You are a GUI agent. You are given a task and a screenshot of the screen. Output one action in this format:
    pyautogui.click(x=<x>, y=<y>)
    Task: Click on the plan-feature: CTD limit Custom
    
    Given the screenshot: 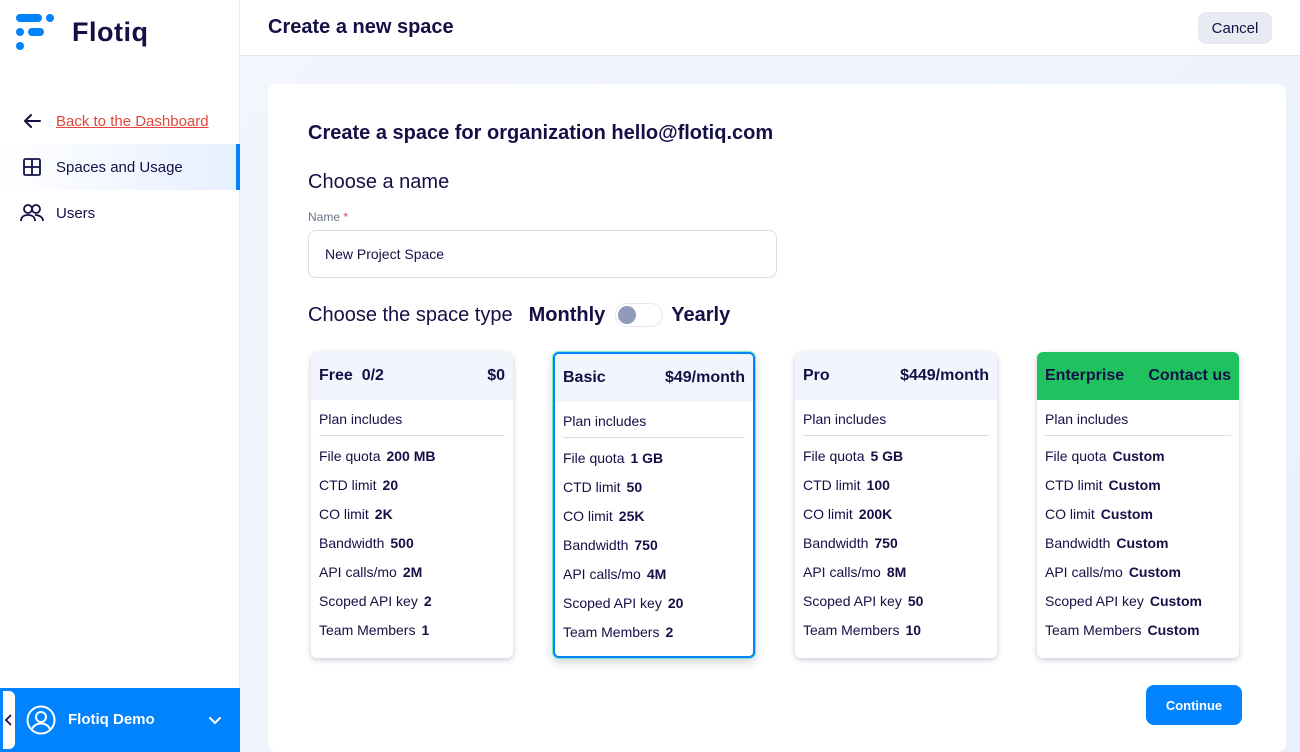 What is the action you would take?
    pyautogui.click(x=1138, y=491)
    